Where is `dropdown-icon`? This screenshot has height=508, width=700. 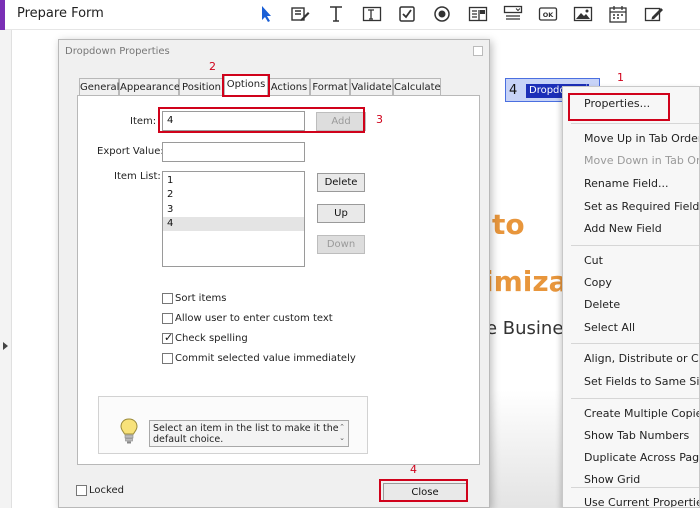
dropdown-icon is located at coordinates (513, 14).